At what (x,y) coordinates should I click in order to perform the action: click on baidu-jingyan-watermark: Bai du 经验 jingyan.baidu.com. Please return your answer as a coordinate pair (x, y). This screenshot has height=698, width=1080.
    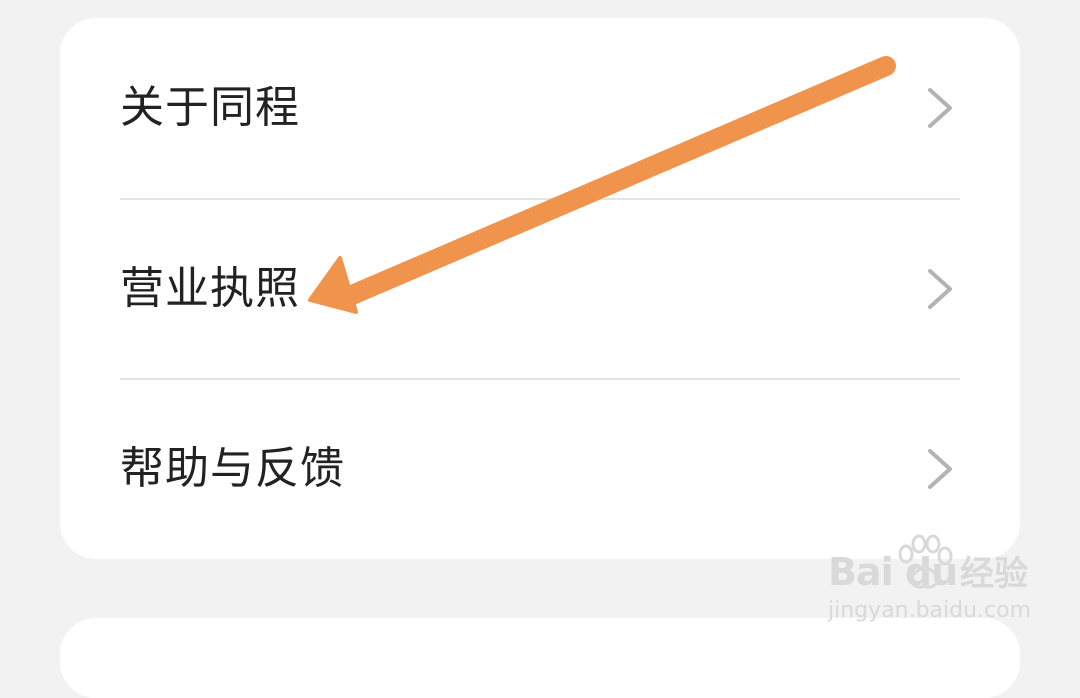
    Looking at the image, I should click on (930, 582).